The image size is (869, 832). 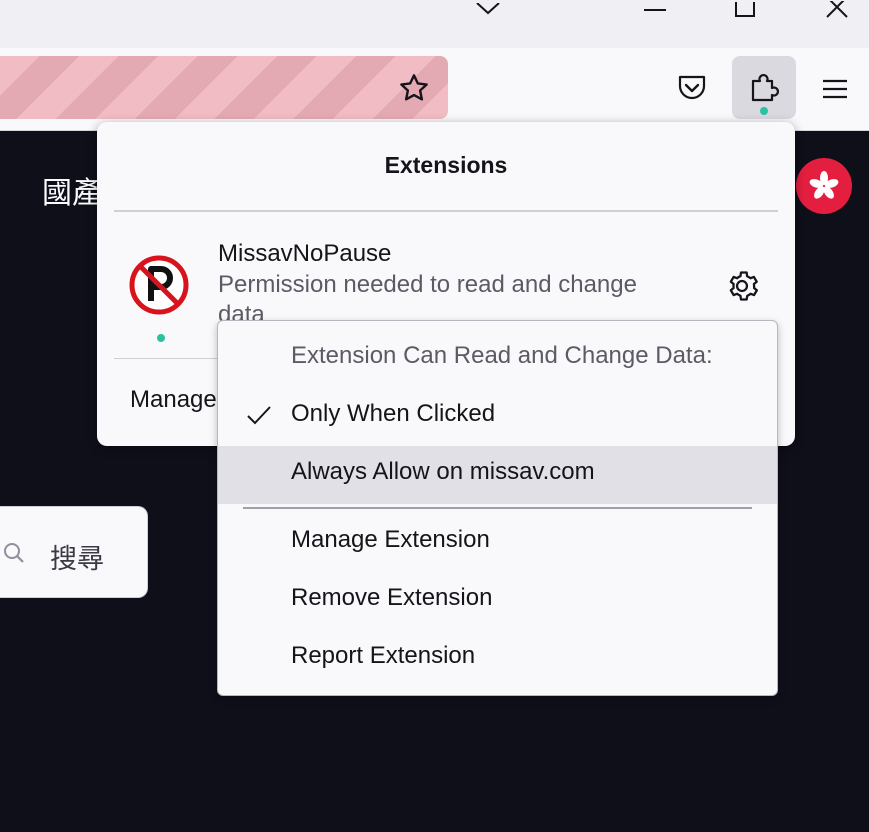 What do you see at coordinates (497, 659) in the screenshot?
I see `menu-item-report-extension: Report Extension` at bounding box center [497, 659].